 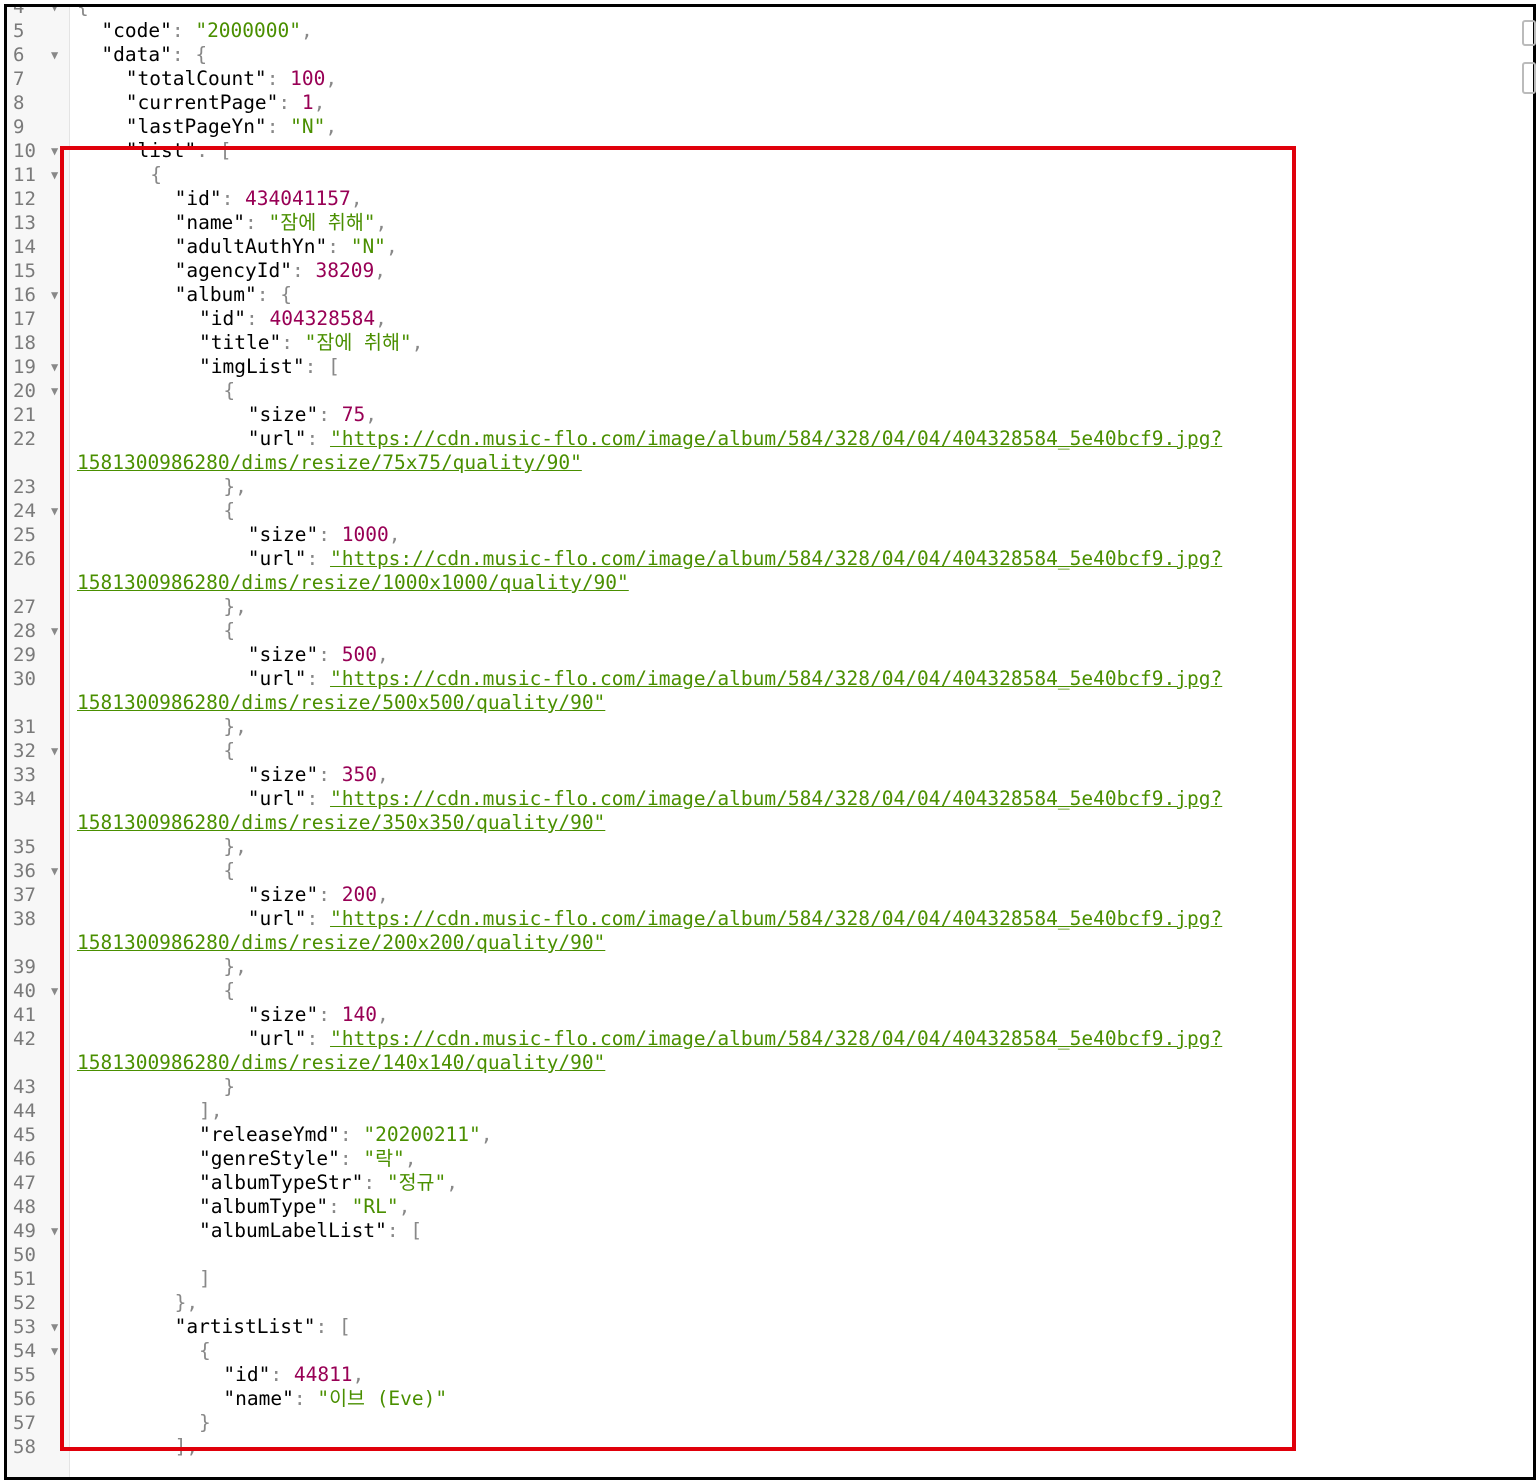 What do you see at coordinates (308, 78) in the screenshot?
I see `json-number: 100` at bounding box center [308, 78].